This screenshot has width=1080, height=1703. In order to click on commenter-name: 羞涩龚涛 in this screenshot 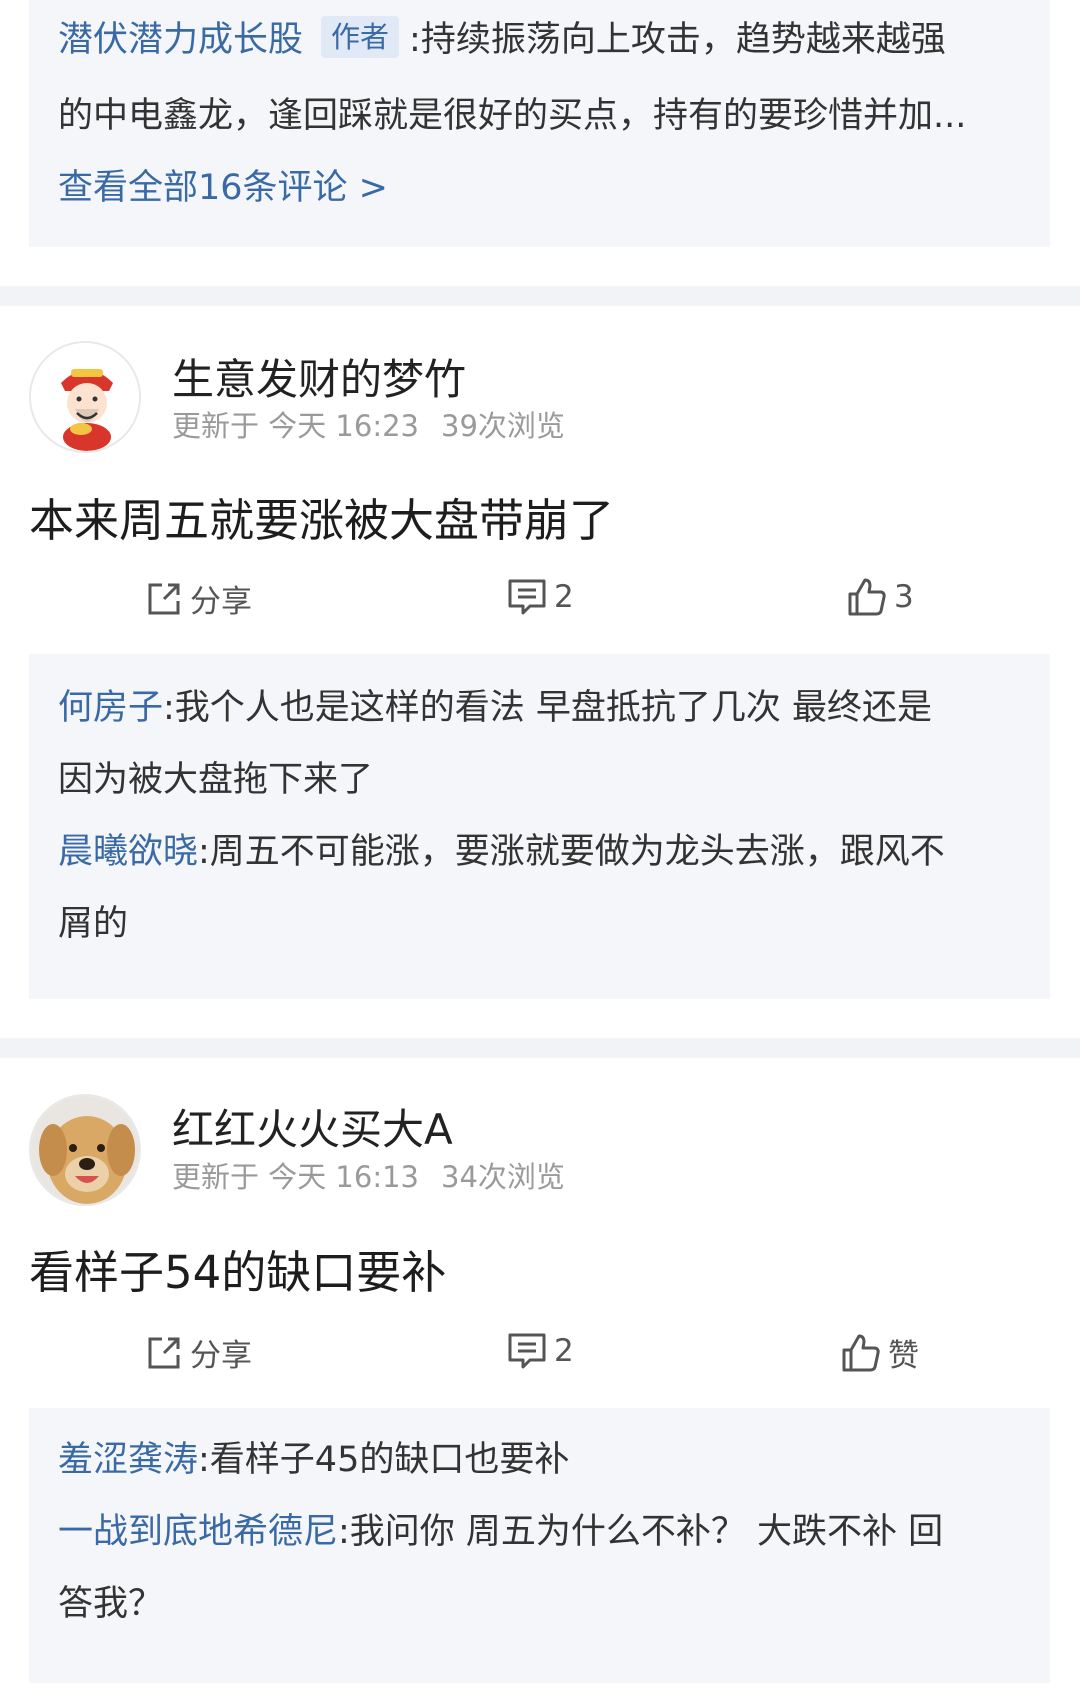, I will do `click(128, 1460)`.